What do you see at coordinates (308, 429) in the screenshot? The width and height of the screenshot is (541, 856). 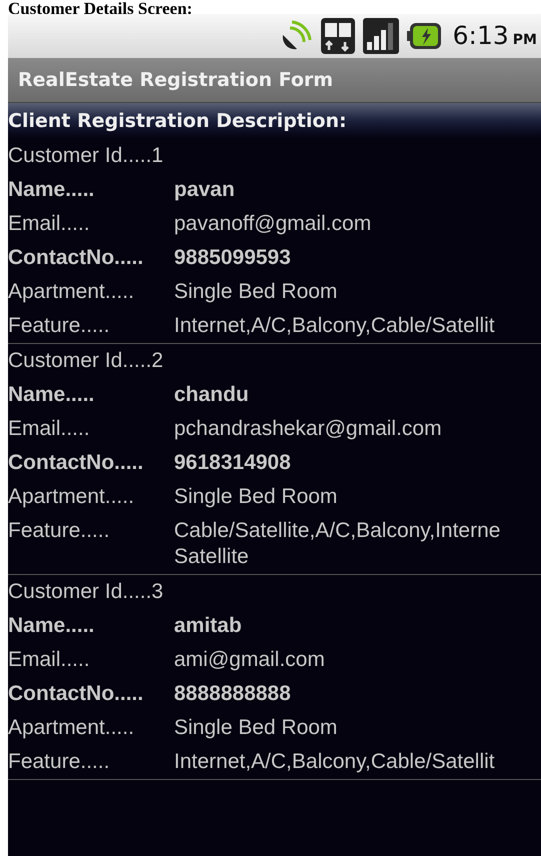 I see `field-value: pchandrashekar@gmail.com` at bounding box center [308, 429].